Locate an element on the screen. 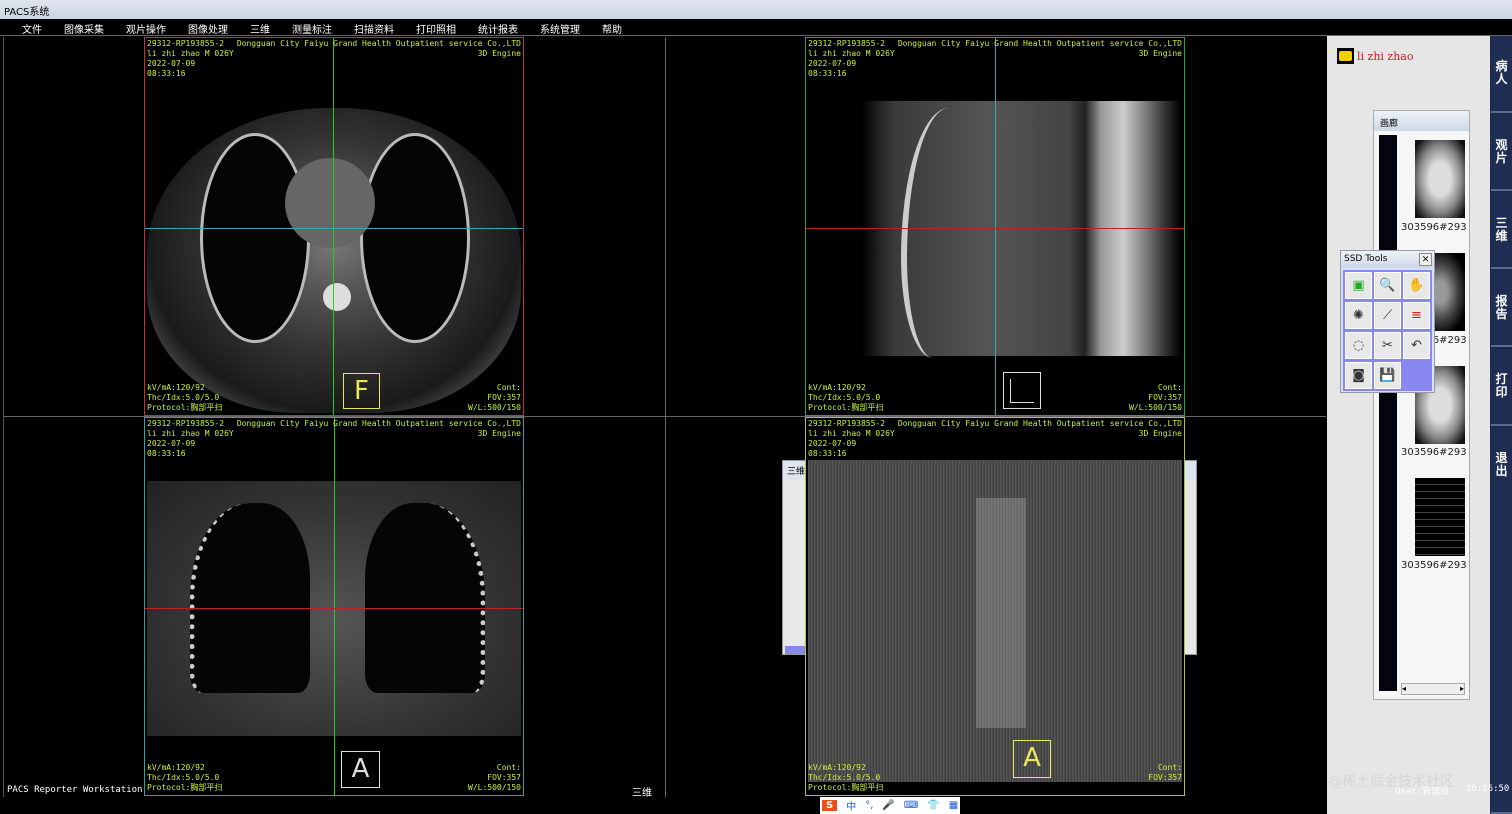 Image resolution: width=1512 pixels, height=814 pixels. rotate-icon: ✺ is located at coordinates (1358, 315).